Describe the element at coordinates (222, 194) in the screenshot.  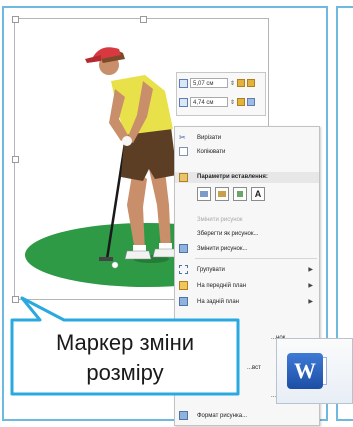
I see `paste-option-merge` at that location.